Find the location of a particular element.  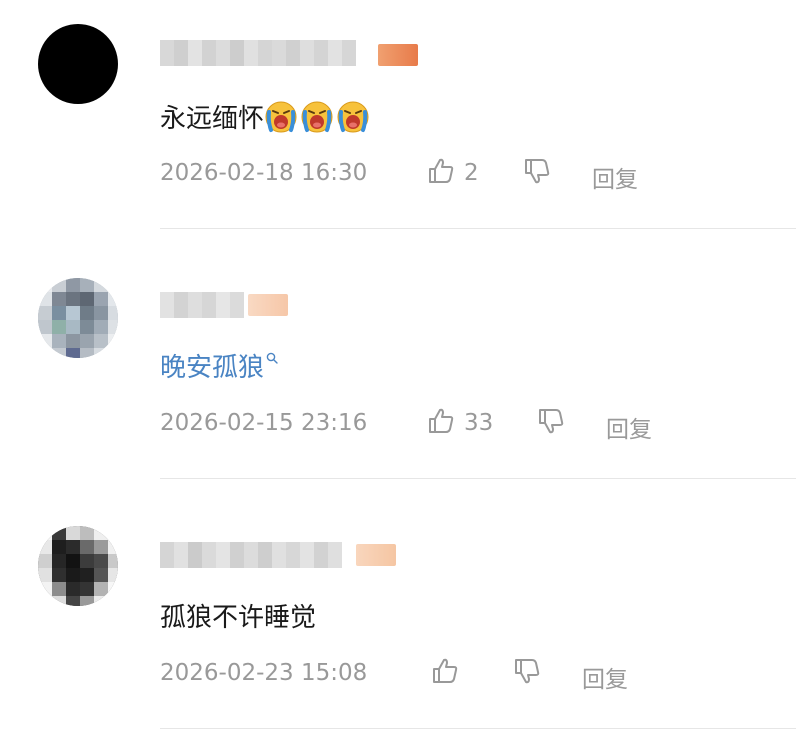

comment-topic-link: 晚安孤狼 is located at coordinates (212, 368).